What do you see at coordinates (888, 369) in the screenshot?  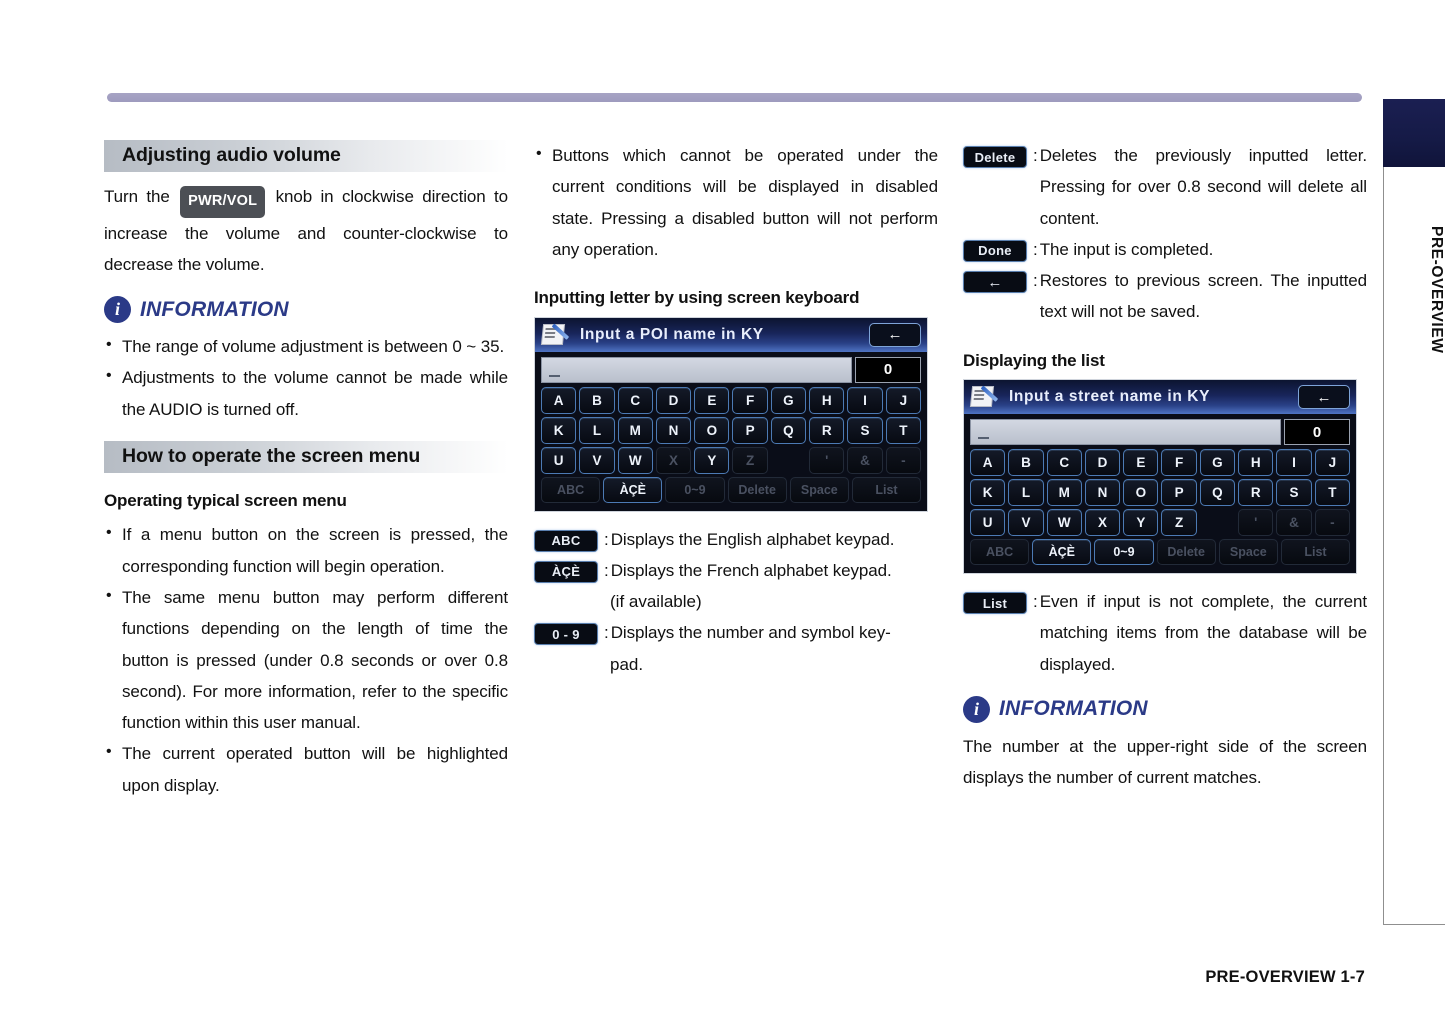 I see `match-count-display: 0` at bounding box center [888, 369].